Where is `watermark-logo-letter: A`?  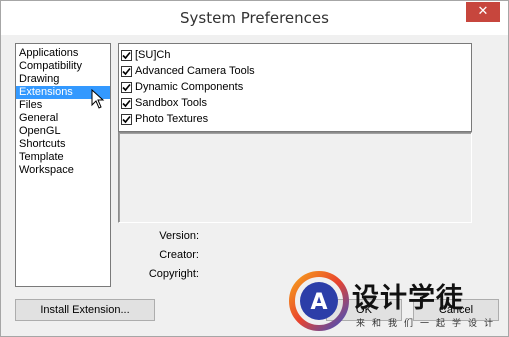
watermark-logo-letter: A is located at coordinates (318, 302).